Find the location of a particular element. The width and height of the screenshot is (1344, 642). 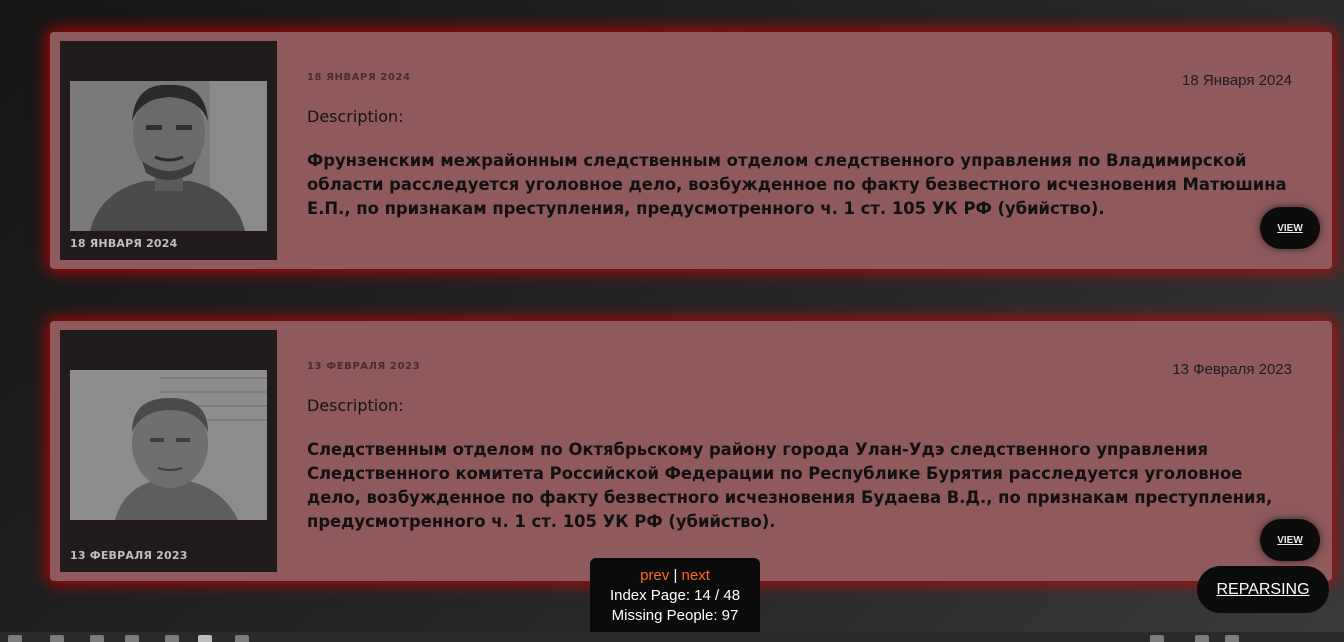

index-page-counter: Index Page: 14 / 48 is located at coordinates (675, 595).